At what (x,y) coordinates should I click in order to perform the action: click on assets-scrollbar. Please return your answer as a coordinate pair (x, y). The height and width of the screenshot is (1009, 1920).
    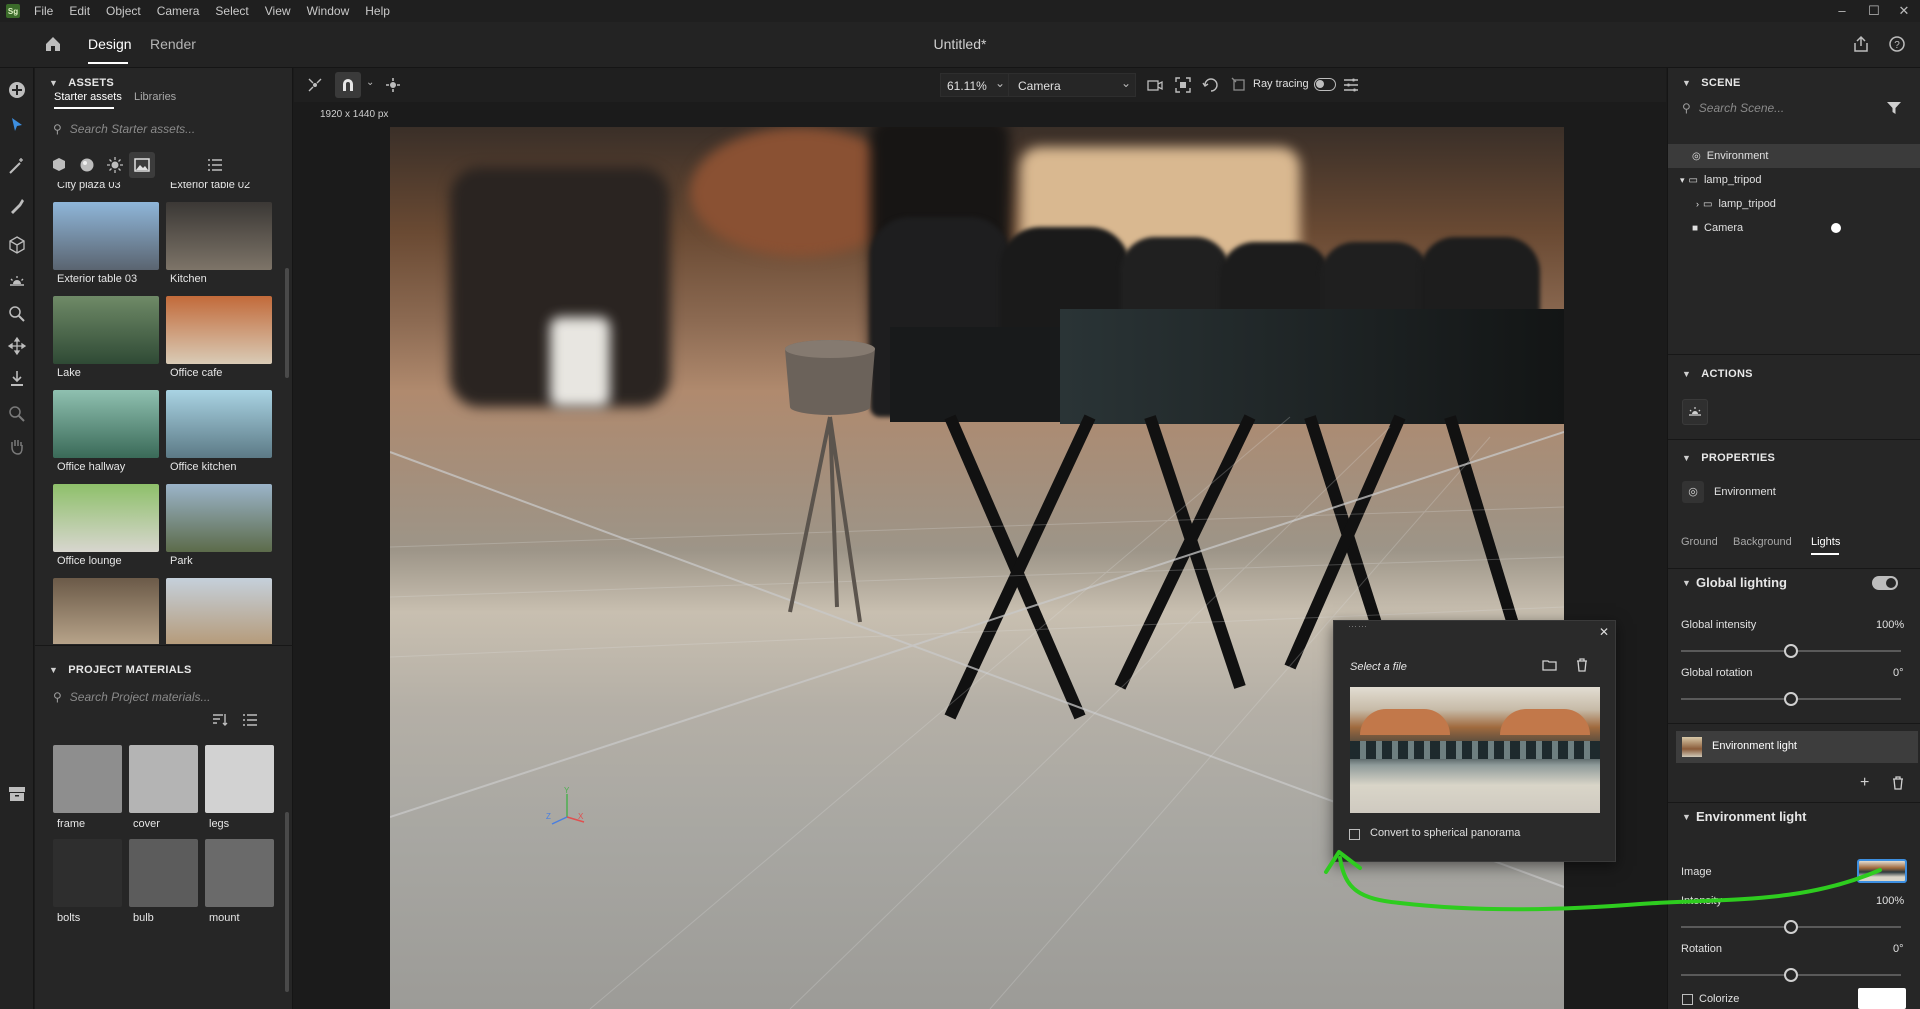
    Looking at the image, I should click on (287, 323).